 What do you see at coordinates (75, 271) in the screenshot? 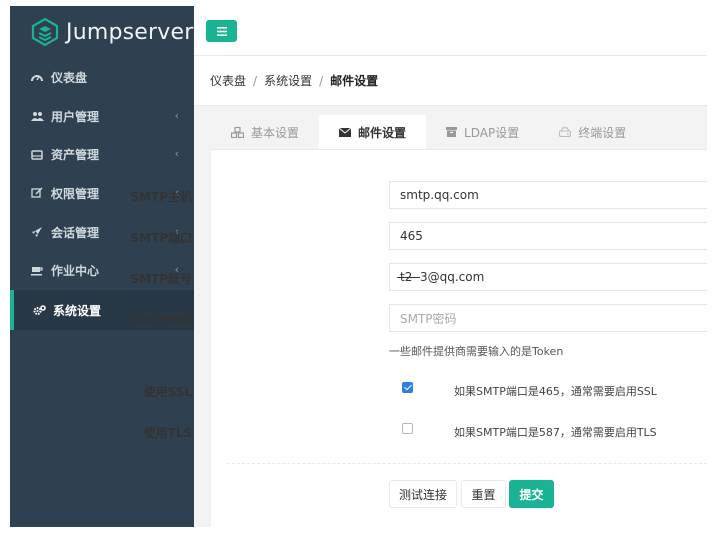
I see `sidebar-item-label: 作业中心` at bounding box center [75, 271].